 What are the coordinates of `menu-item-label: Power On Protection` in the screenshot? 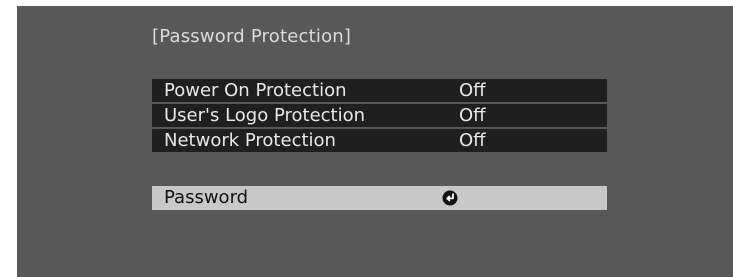 It's located at (255, 90).